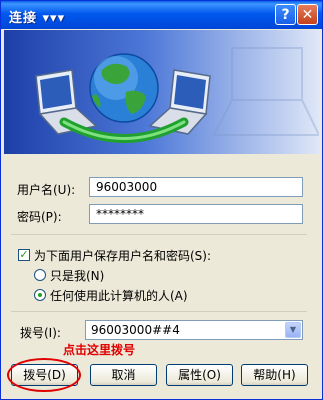 This screenshot has width=323, height=400. What do you see at coordinates (265, 91) in the screenshot?
I see `laptop-icon` at bounding box center [265, 91].